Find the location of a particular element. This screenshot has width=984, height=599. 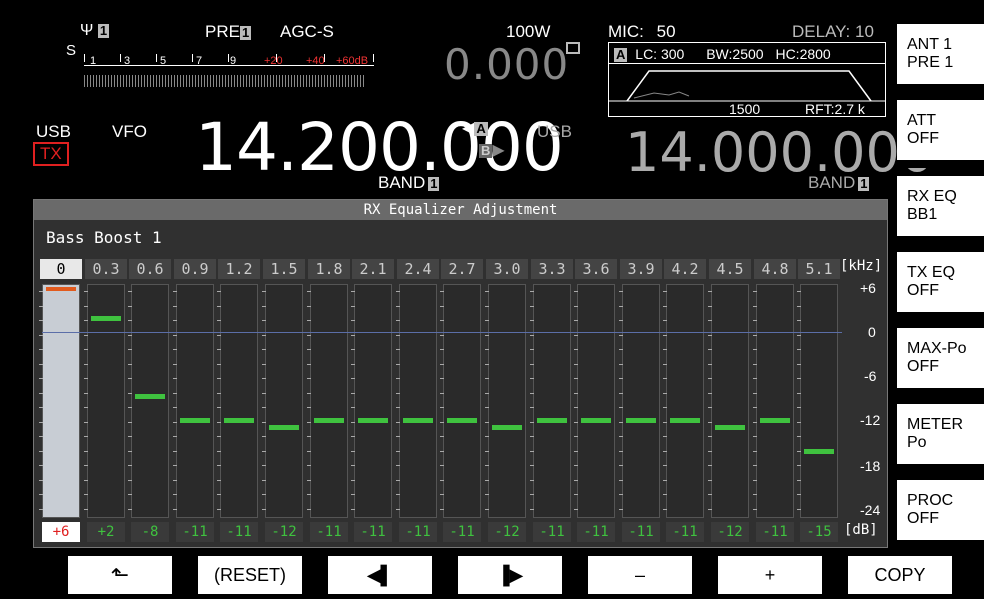

scope-hc: HC:2800 is located at coordinates (803, 54).